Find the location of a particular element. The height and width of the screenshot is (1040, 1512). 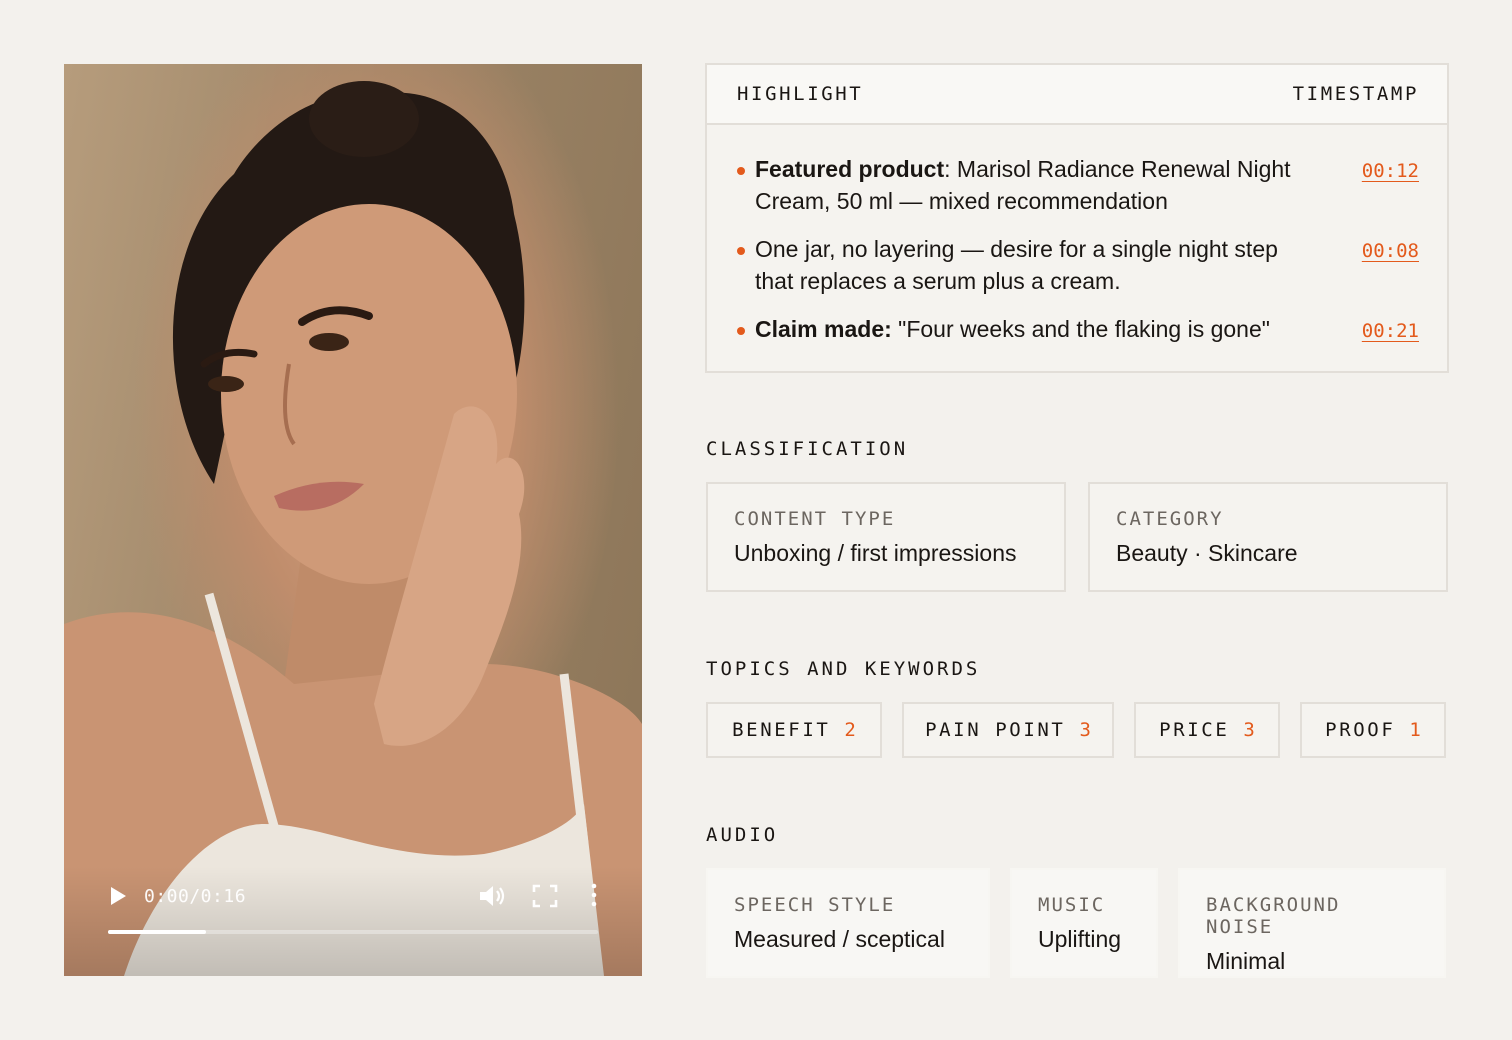

topic-chip-price: PRICE 3 is located at coordinates (1207, 730).